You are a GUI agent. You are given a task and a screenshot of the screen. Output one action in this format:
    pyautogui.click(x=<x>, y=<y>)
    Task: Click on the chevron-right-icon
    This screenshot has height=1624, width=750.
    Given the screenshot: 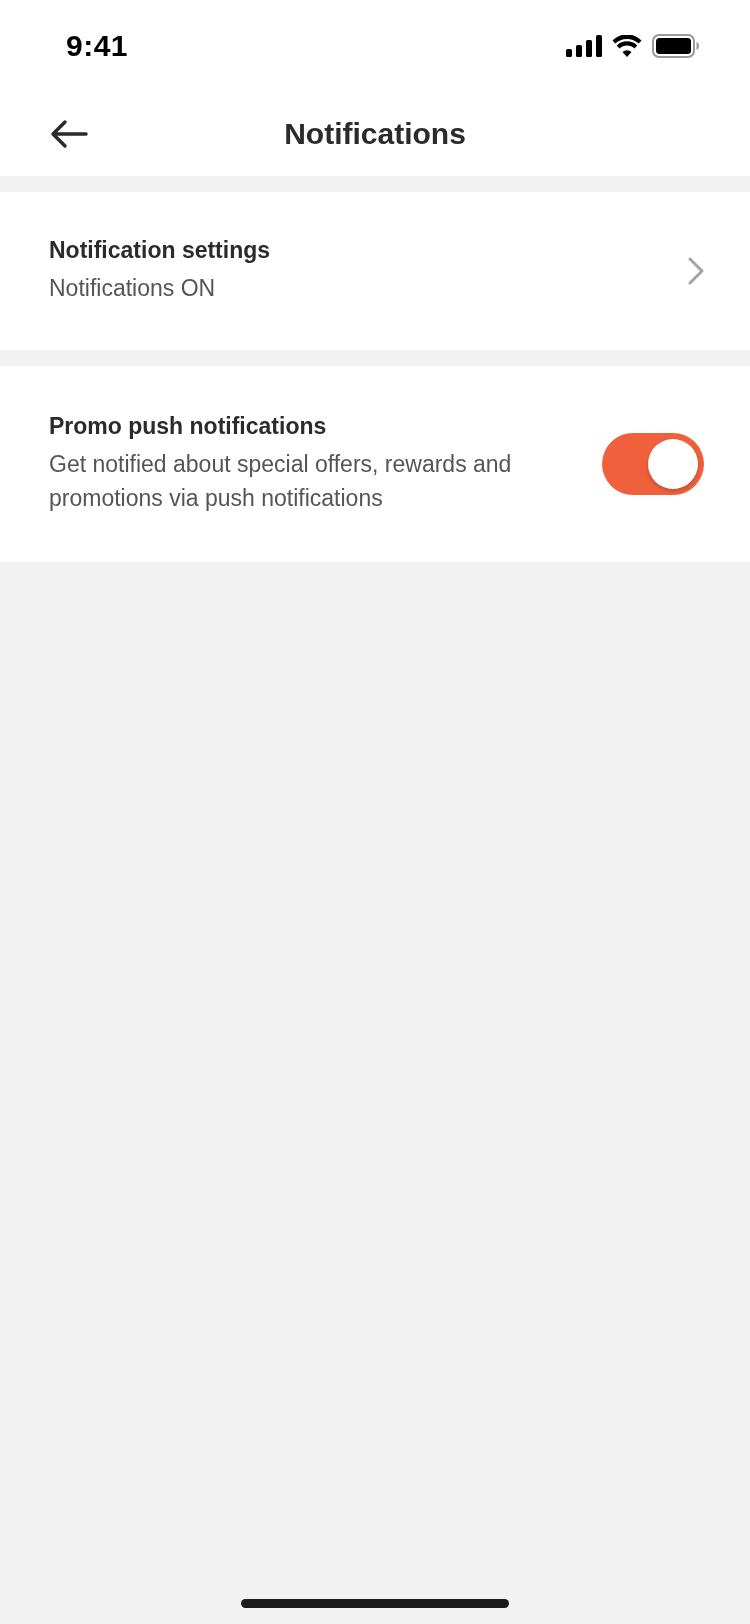 What is the action you would take?
    pyautogui.click(x=696, y=271)
    